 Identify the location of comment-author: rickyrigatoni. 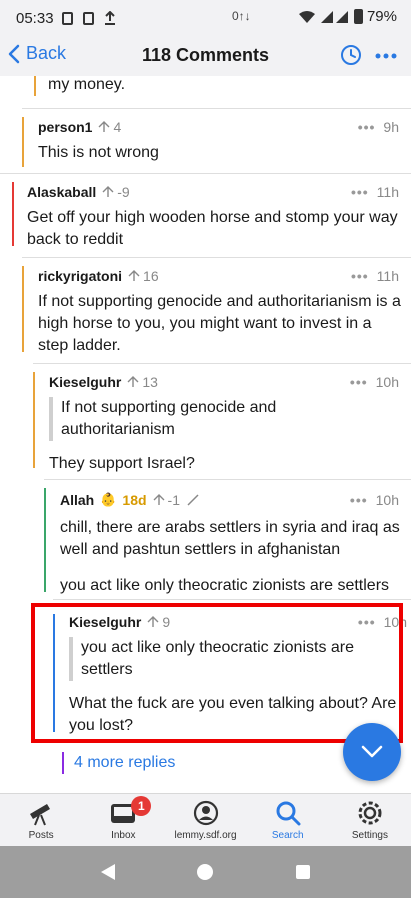
(80, 276).